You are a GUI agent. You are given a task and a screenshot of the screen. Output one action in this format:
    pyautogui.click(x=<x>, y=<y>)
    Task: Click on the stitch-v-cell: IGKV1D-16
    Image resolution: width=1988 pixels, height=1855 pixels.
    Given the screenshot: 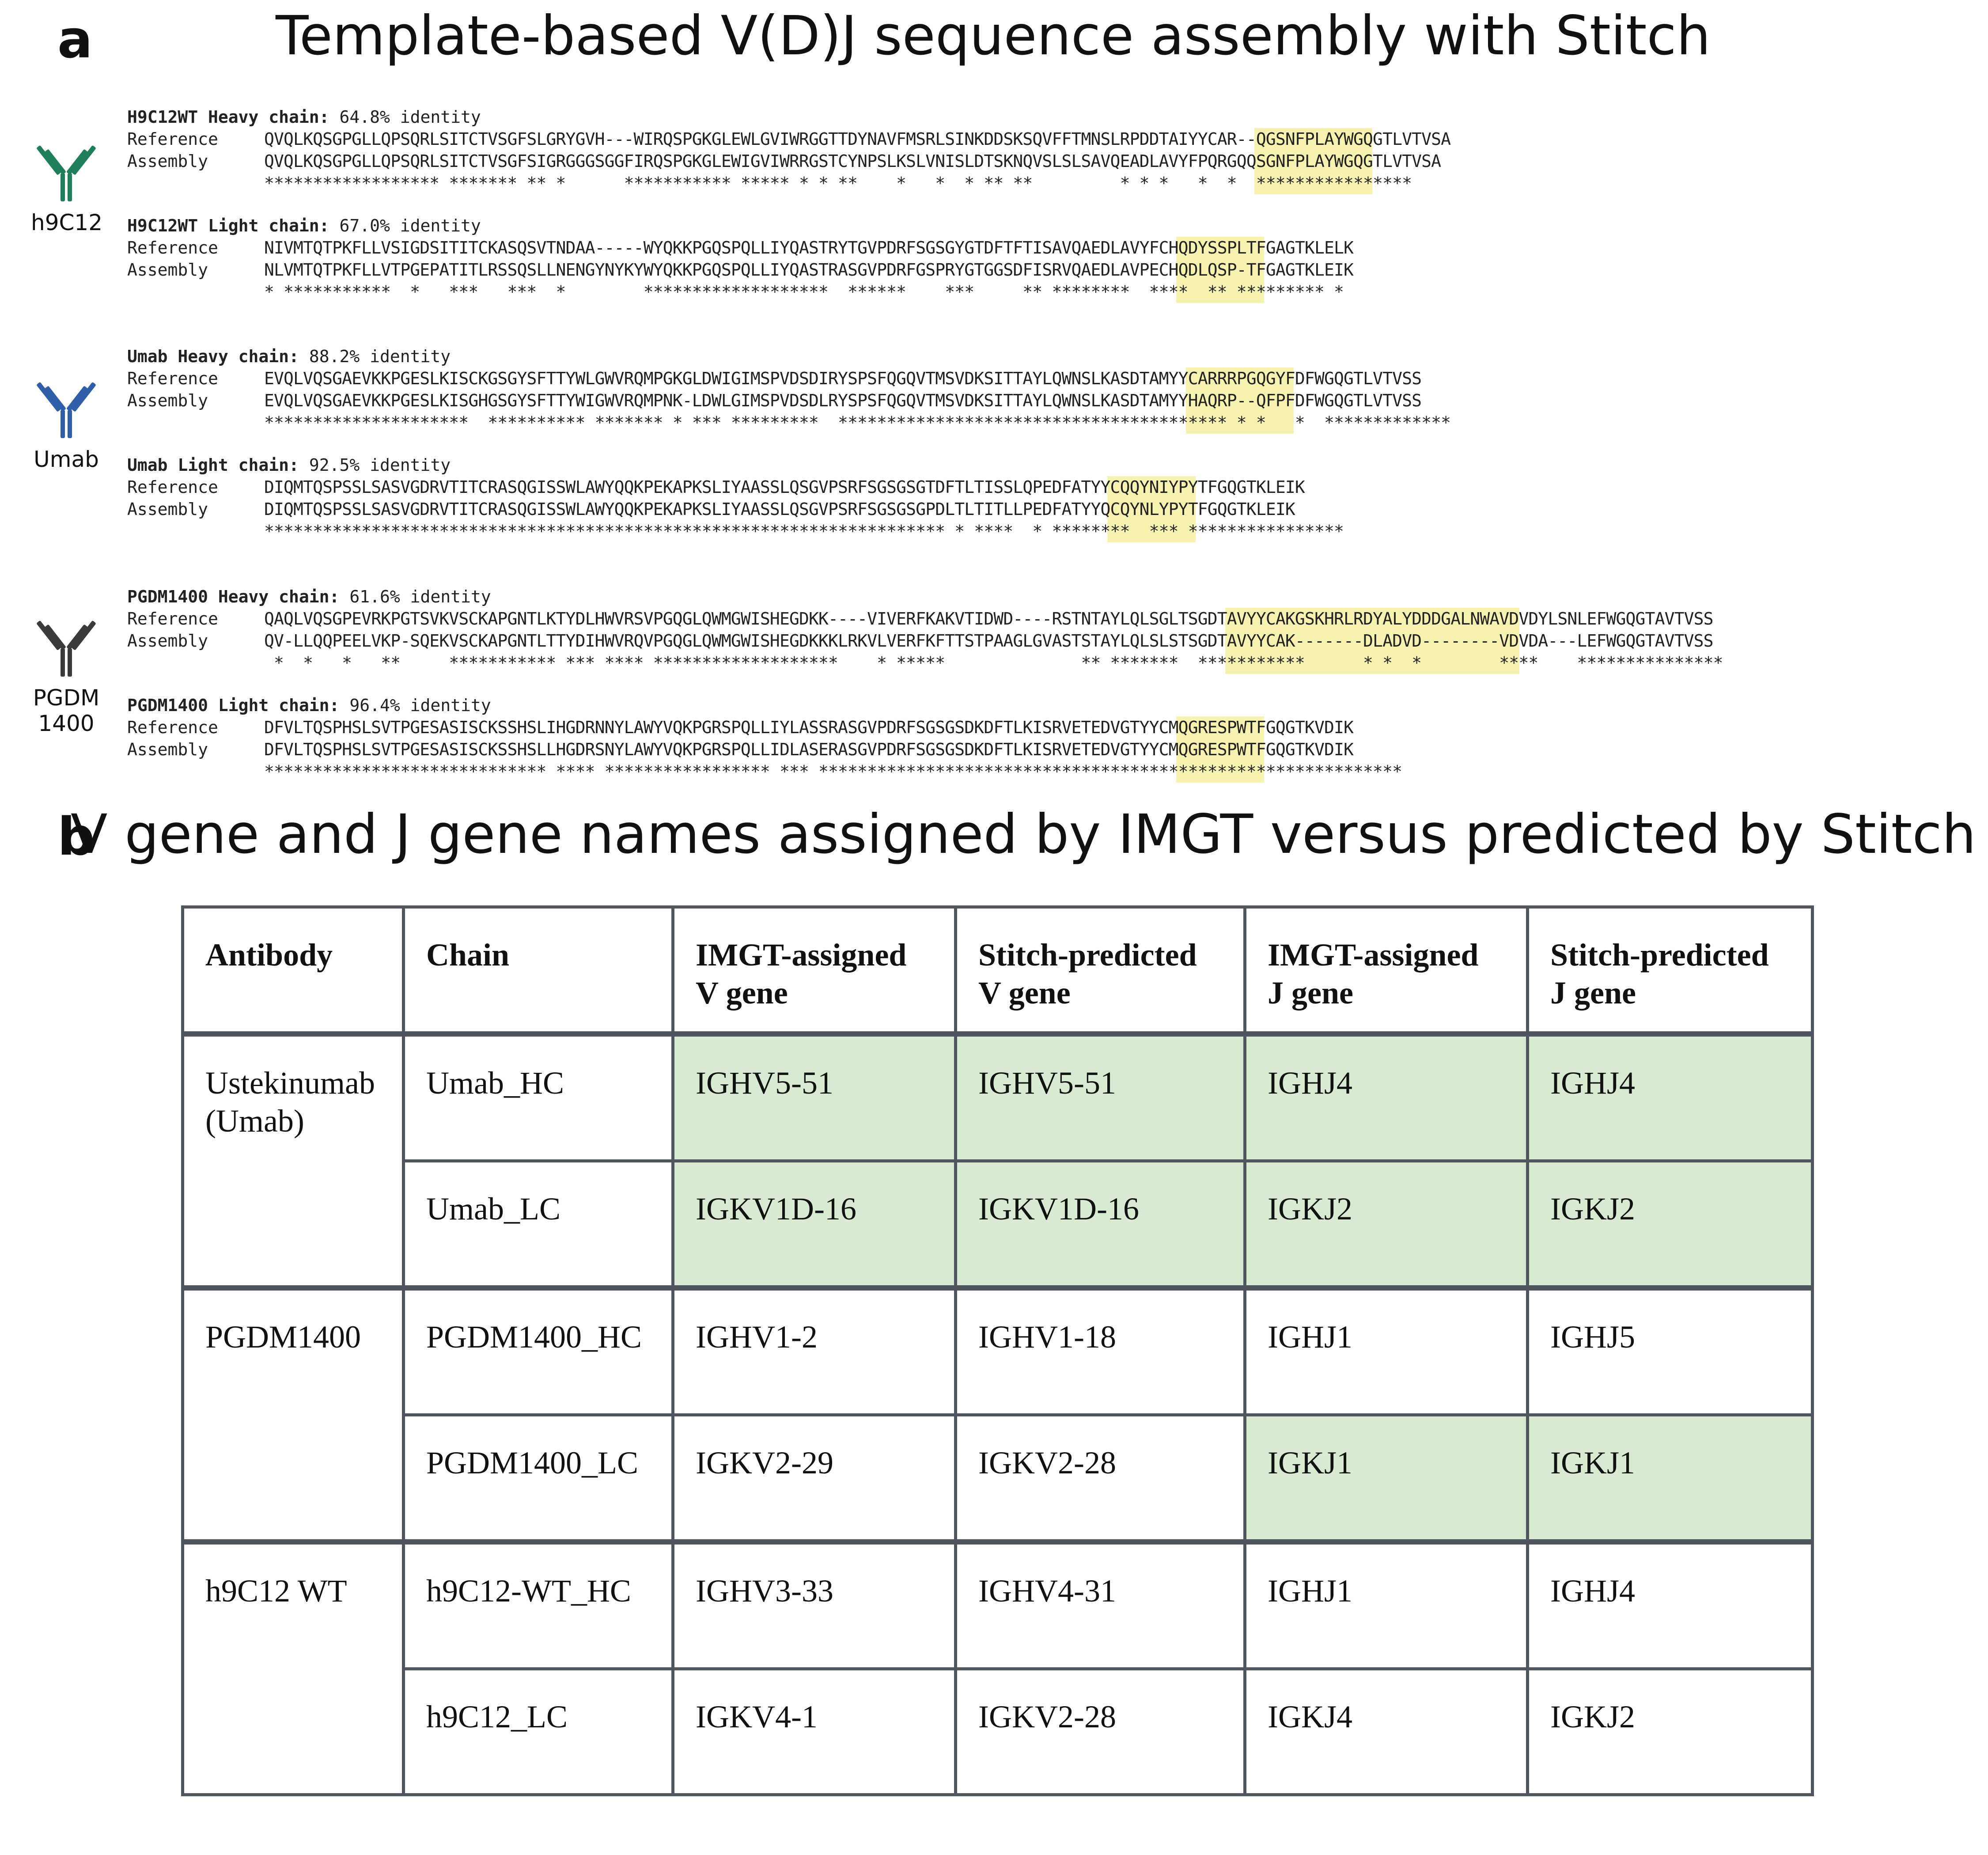 What is the action you would take?
    pyautogui.click(x=1100, y=1224)
    